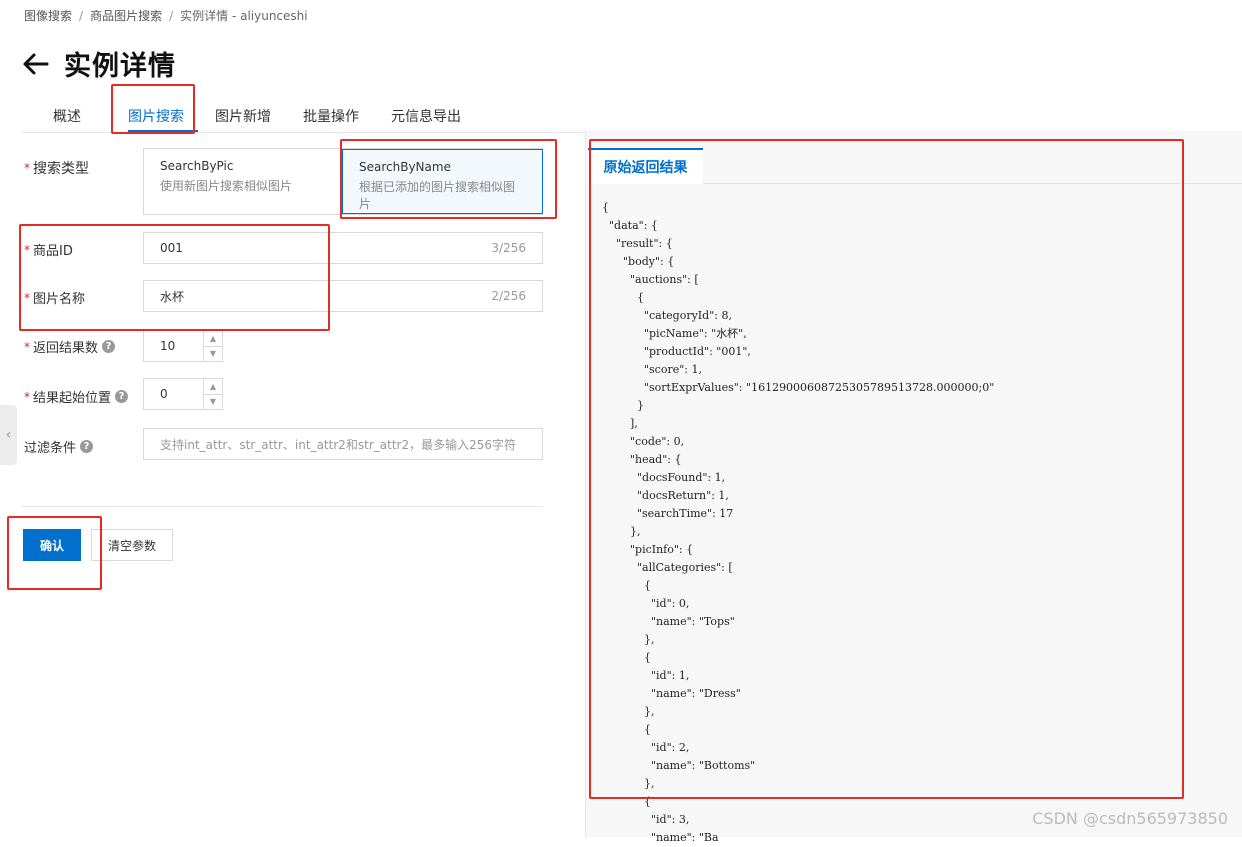  I want to click on tab-bar: 概述 图片搜索 图片新增 批量操作 元信息导出, so click(632, 116).